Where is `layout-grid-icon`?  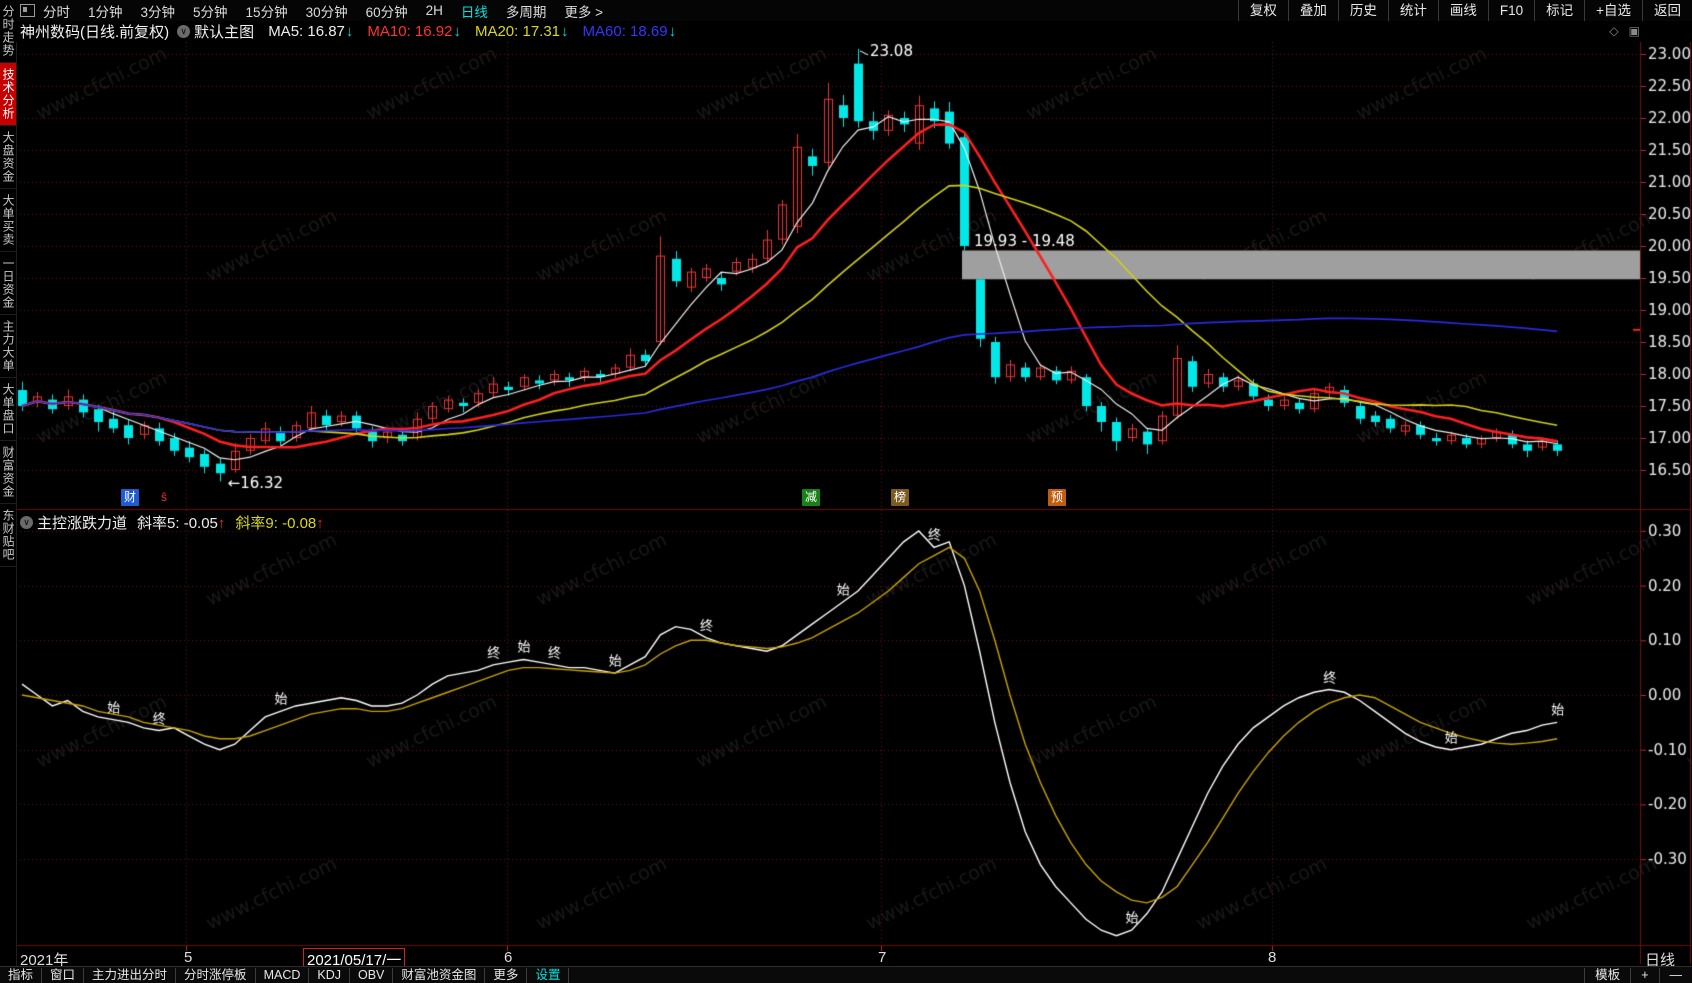 layout-grid-icon is located at coordinates (27, 10).